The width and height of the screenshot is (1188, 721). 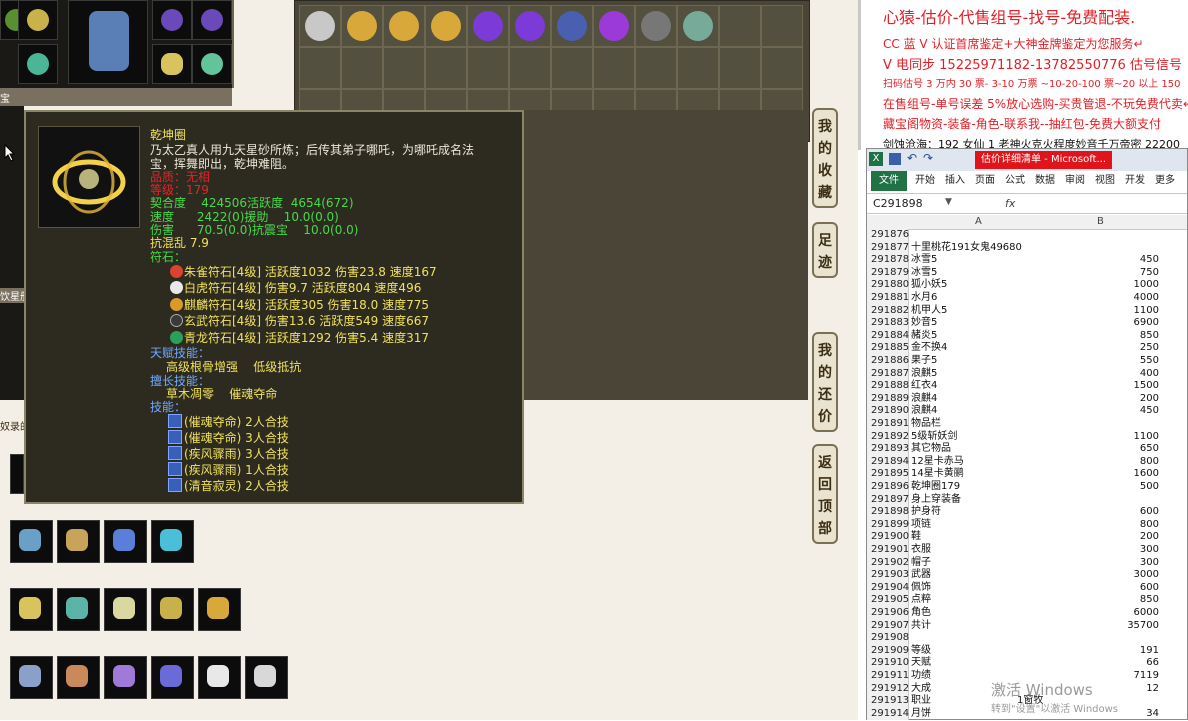 What do you see at coordinates (1115, 663) in the screenshot?
I see `cell-b: 66` at bounding box center [1115, 663].